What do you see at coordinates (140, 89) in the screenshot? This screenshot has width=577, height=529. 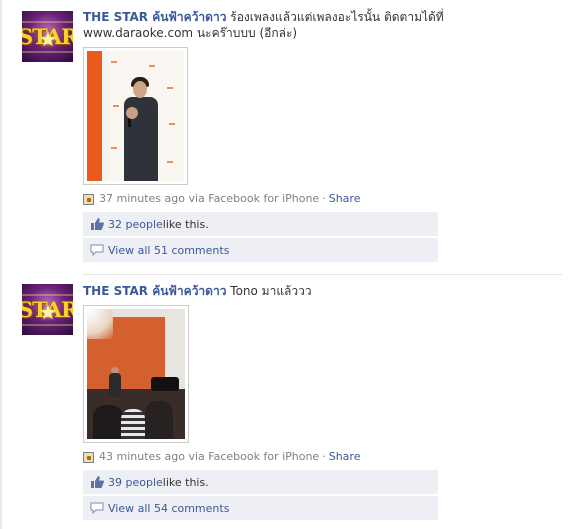 I see `photo-person-head` at bounding box center [140, 89].